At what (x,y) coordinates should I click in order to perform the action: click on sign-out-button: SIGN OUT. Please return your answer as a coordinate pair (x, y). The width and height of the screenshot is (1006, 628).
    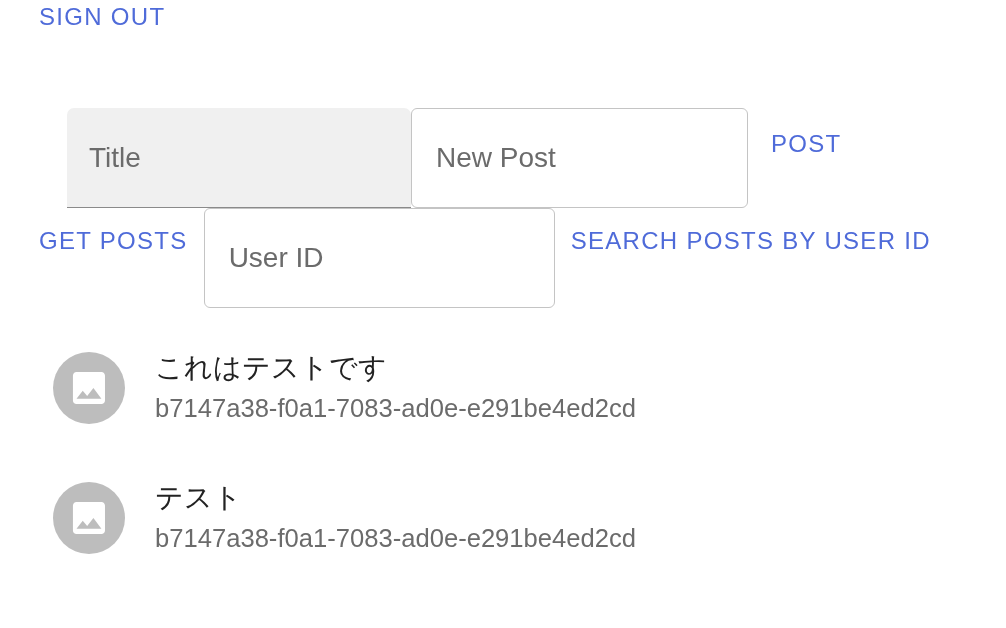
    Looking at the image, I should click on (102, 17).